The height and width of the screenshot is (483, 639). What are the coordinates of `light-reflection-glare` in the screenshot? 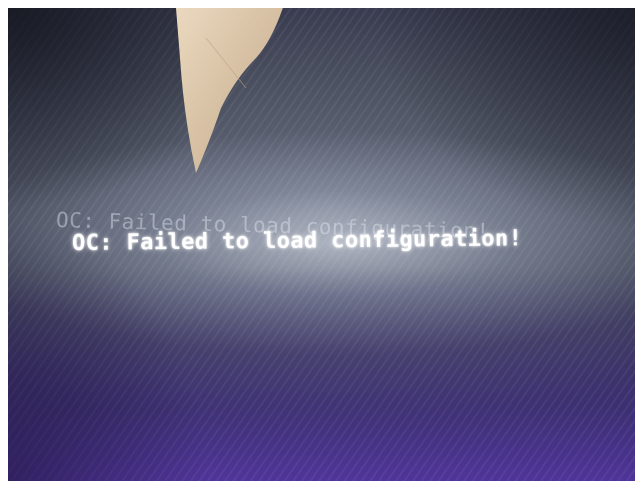 It's located at (241, 93).